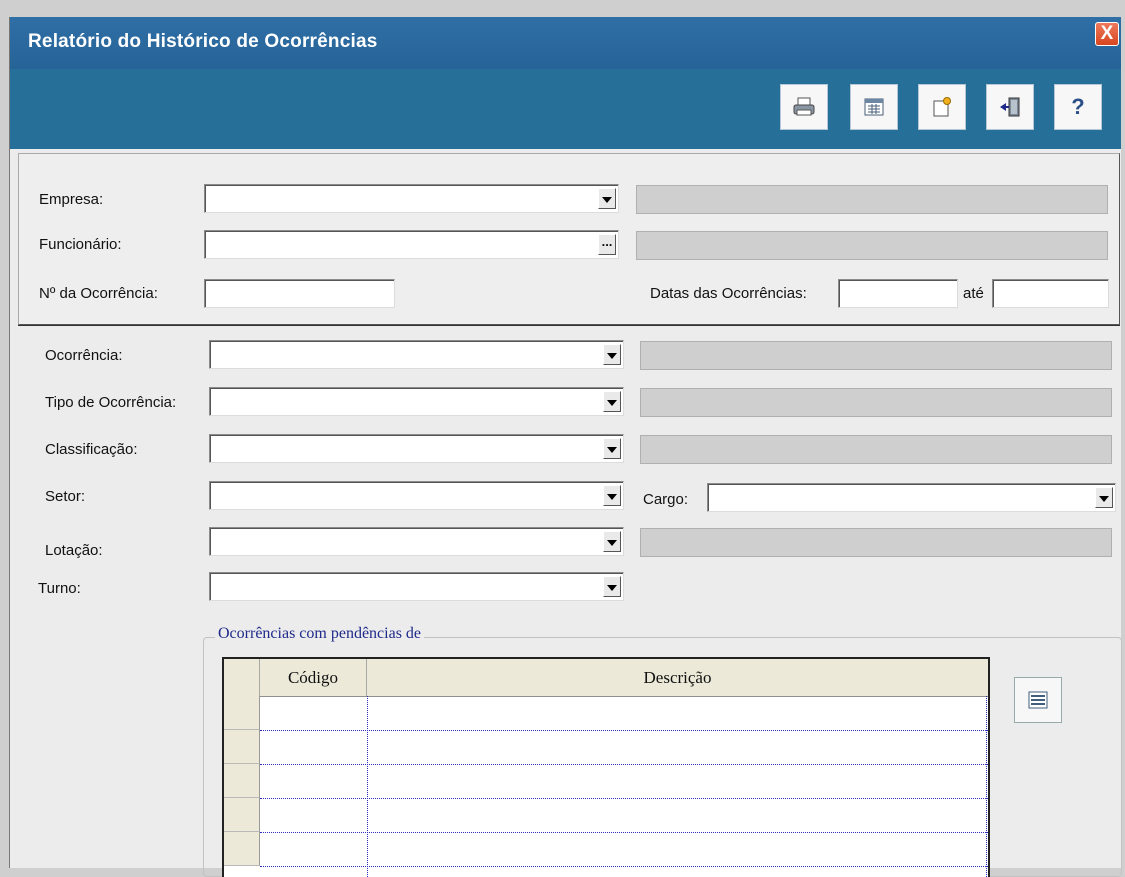  What do you see at coordinates (320, 634) in the screenshot?
I see `pendencias-legend: Ocorrências com pendências de` at bounding box center [320, 634].